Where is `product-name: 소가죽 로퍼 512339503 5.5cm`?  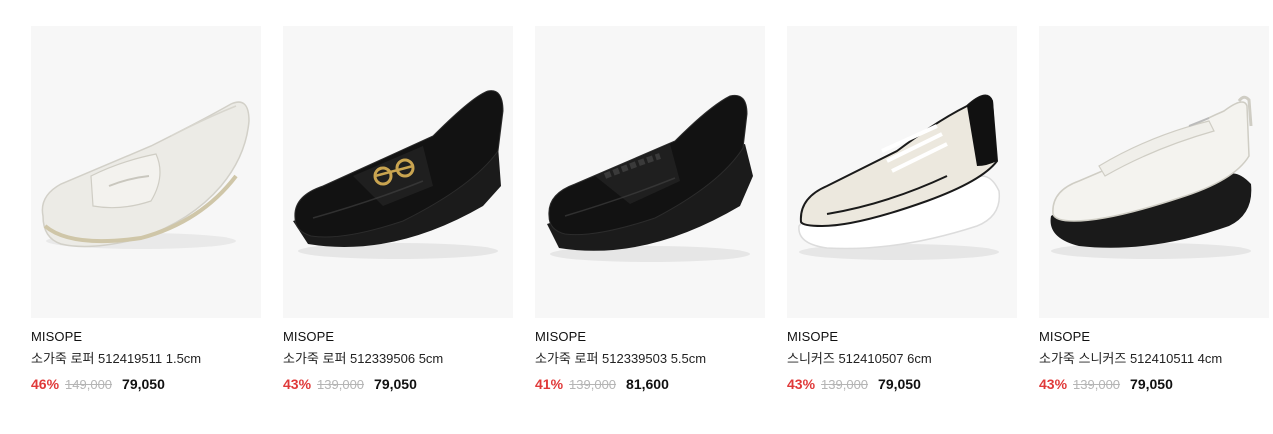
product-name: 소가죽 로퍼 512339503 5.5cm is located at coordinates (650, 358).